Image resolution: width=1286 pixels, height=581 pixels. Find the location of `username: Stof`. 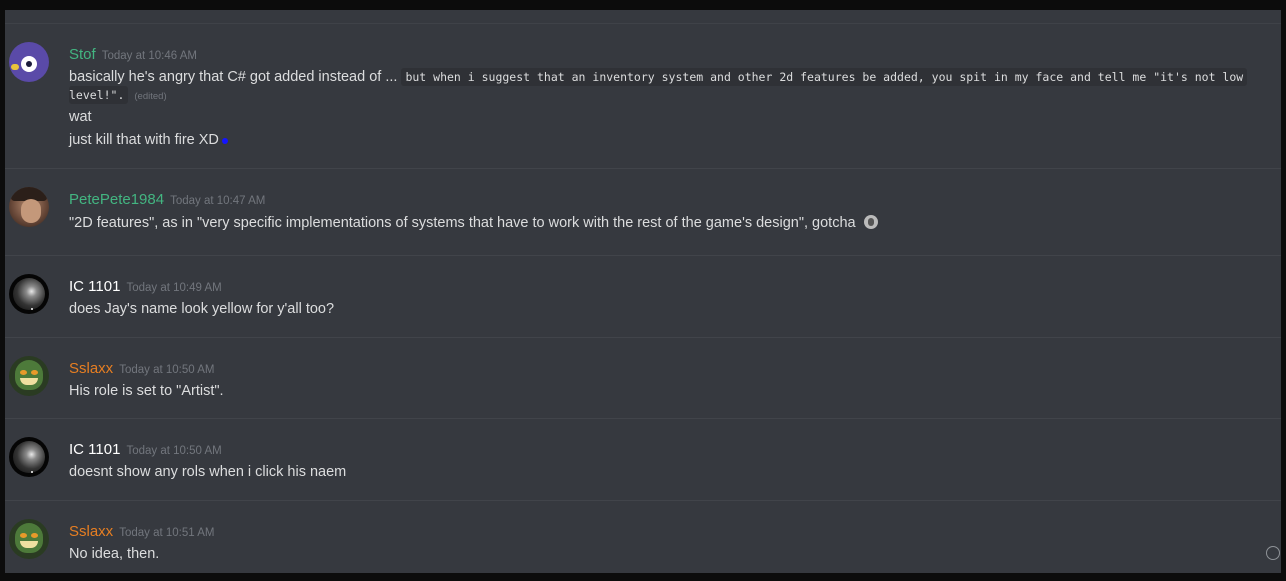

username: Stof is located at coordinates (82, 54).